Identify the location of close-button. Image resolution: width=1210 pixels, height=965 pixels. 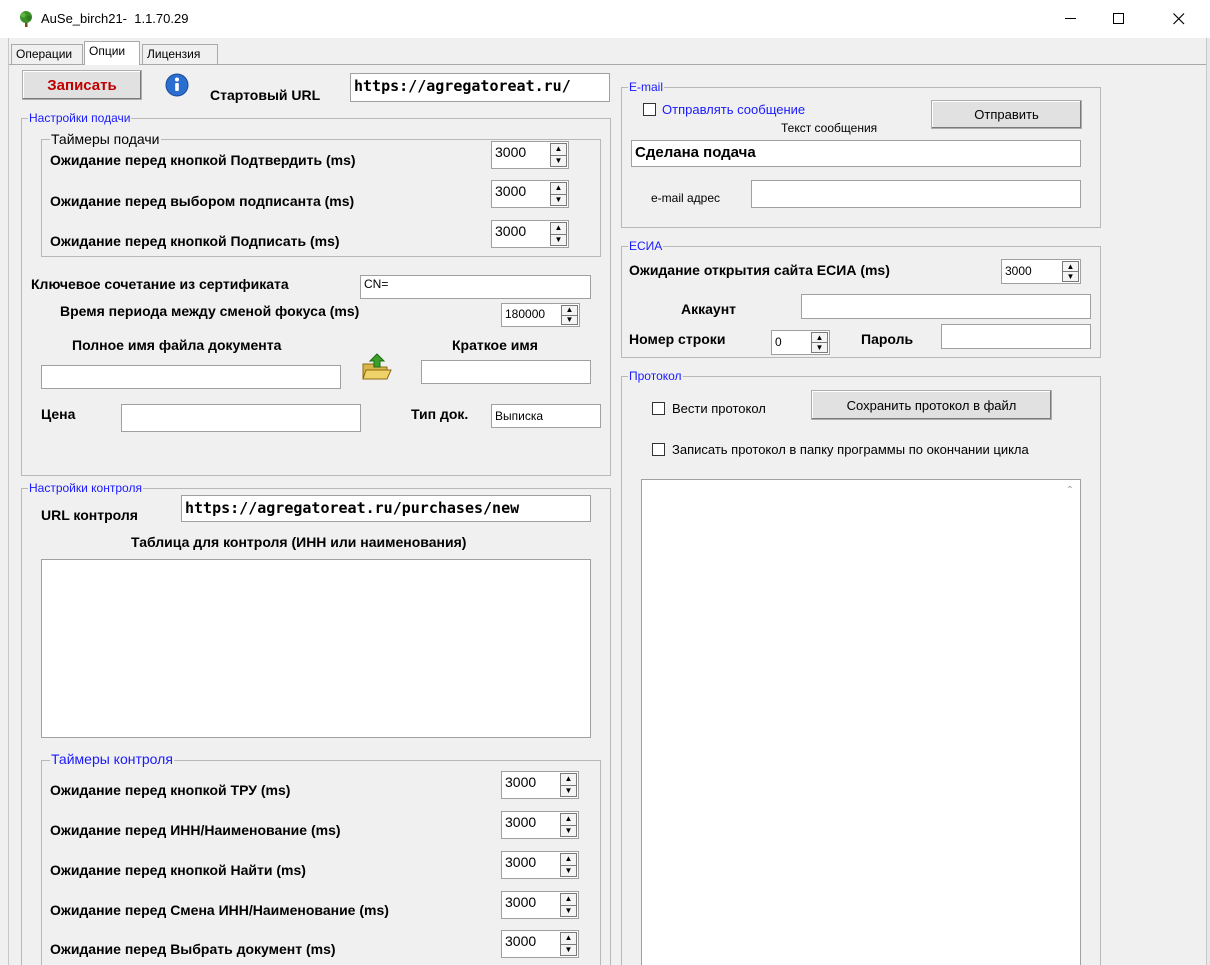
(1179, 19).